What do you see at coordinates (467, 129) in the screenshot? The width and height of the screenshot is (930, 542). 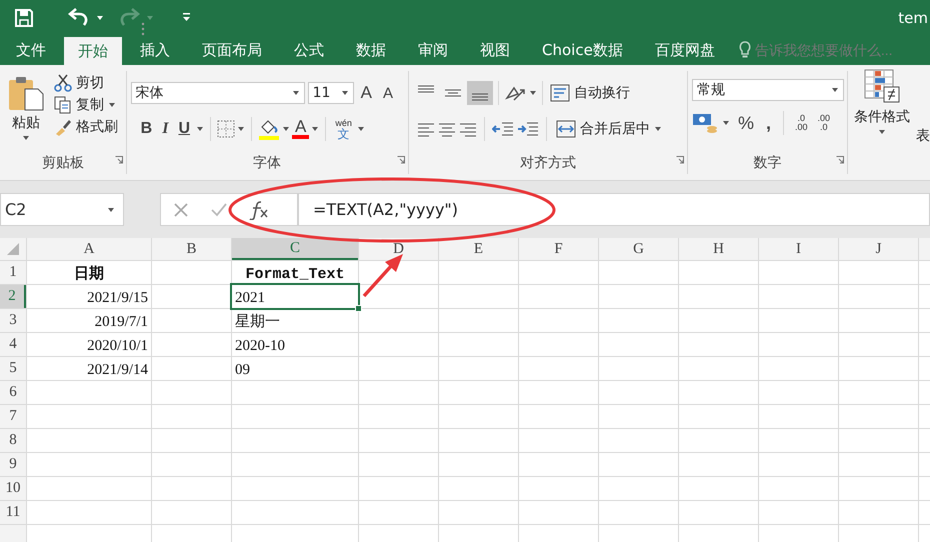 I see `align-right-icon` at bounding box center [467, 129].